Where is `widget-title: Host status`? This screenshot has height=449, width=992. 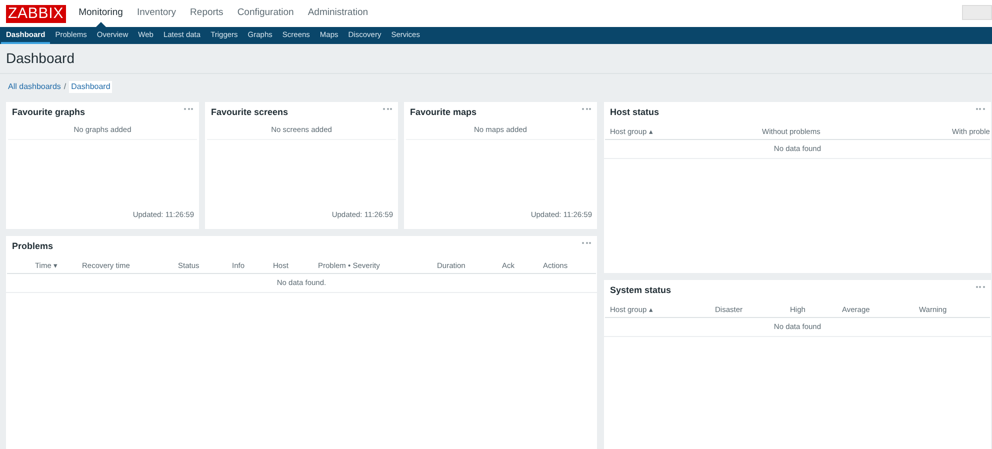 widget-title: Host status is located at coordinates (635, 113).